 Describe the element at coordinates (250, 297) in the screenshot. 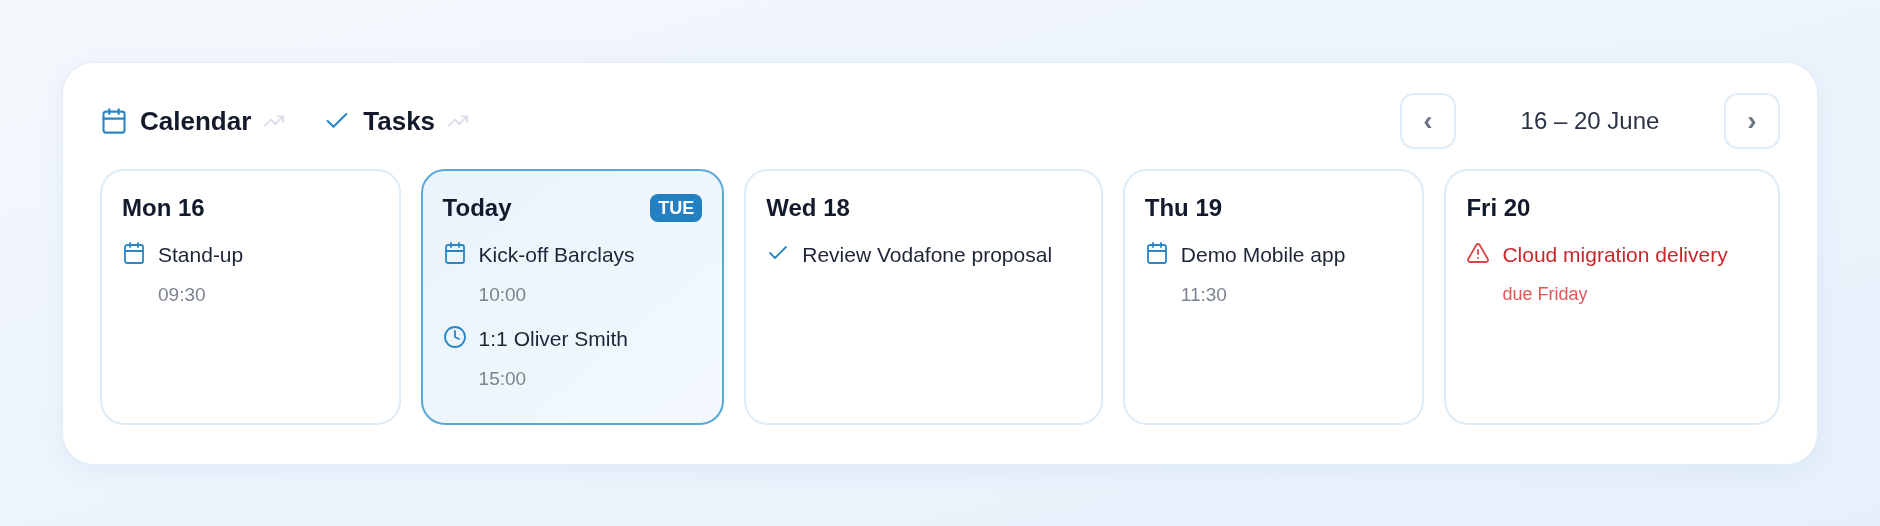

I see `day-card: Mon 16 Stand-up 09:30` at that location.